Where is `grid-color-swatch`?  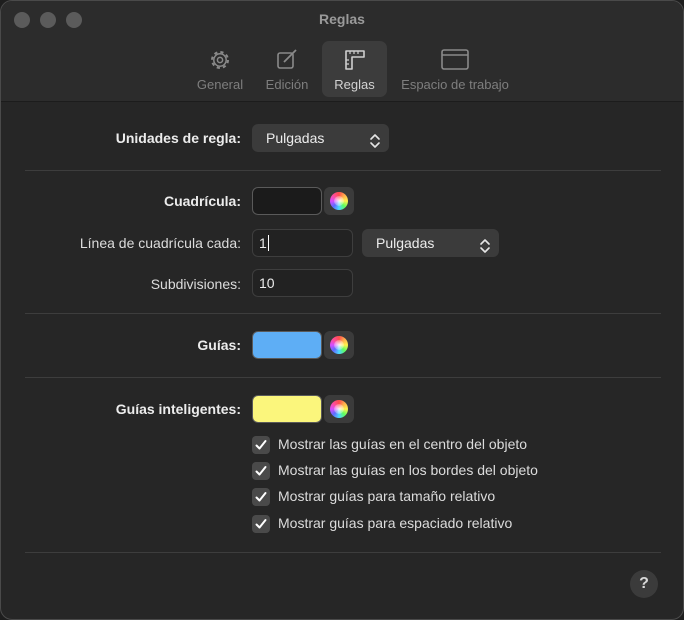 grid-color-swatch is located at coordinates (287, 201).